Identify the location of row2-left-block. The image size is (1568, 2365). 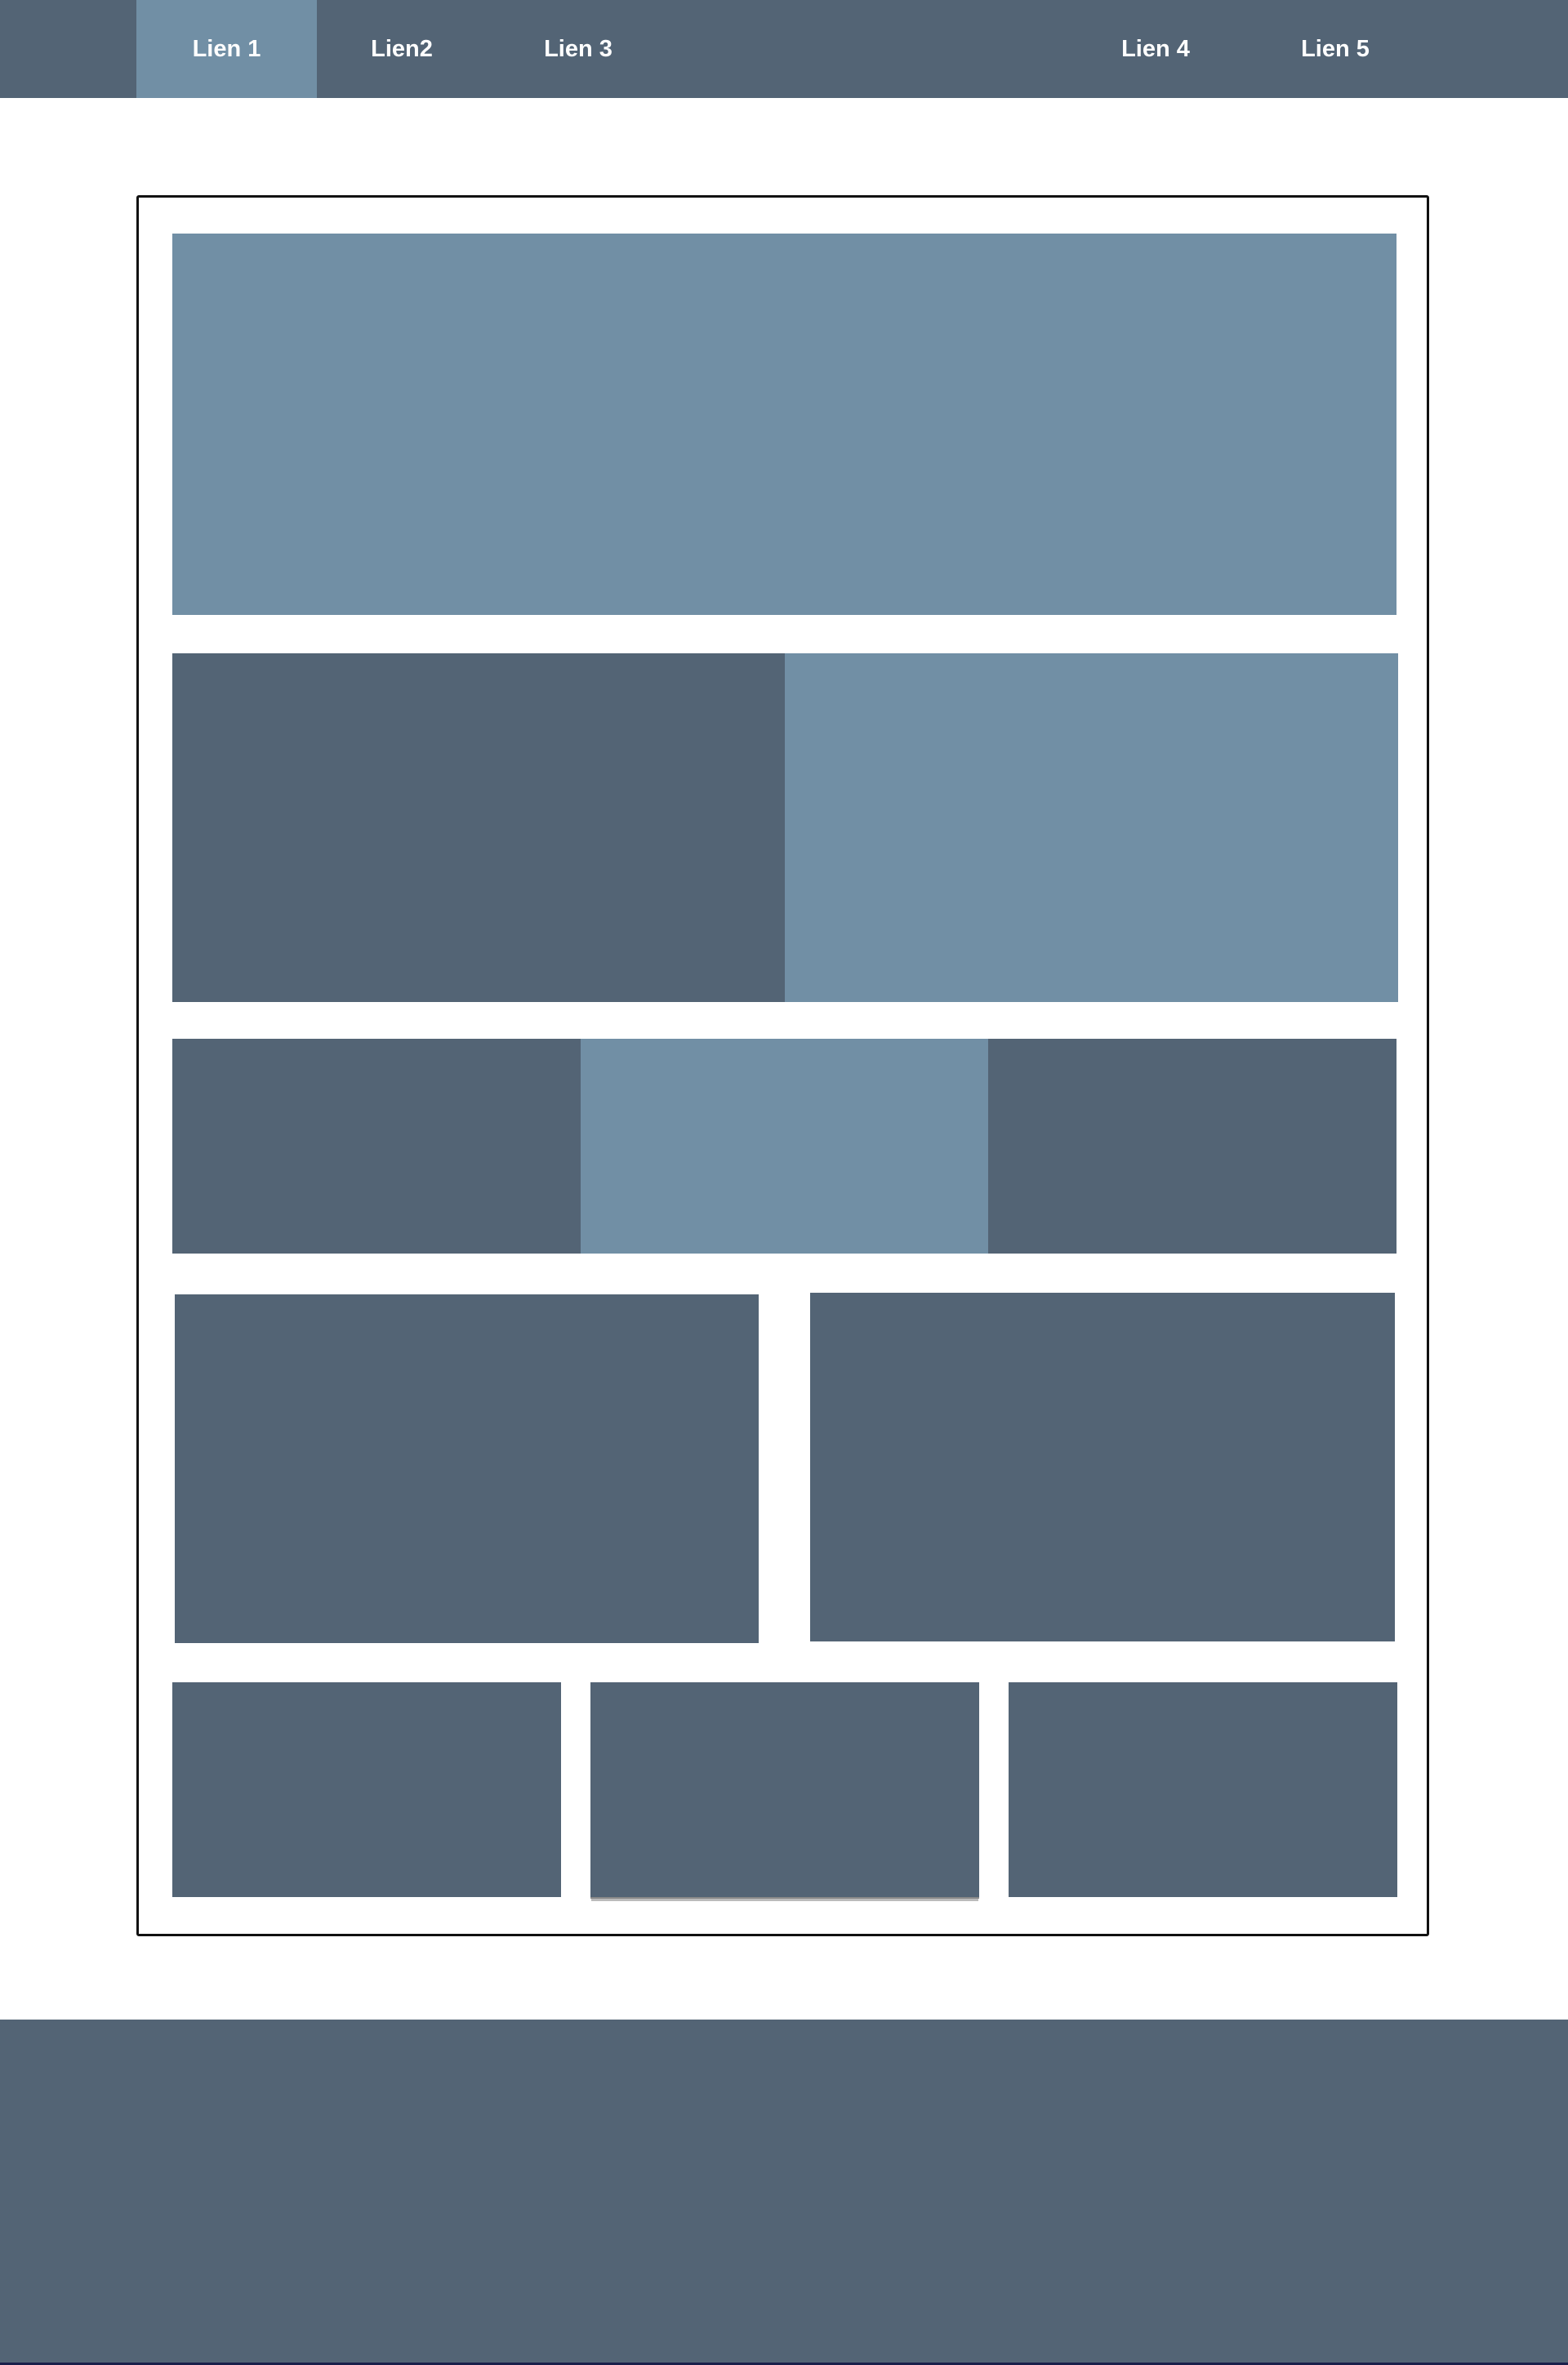
(478, 827).